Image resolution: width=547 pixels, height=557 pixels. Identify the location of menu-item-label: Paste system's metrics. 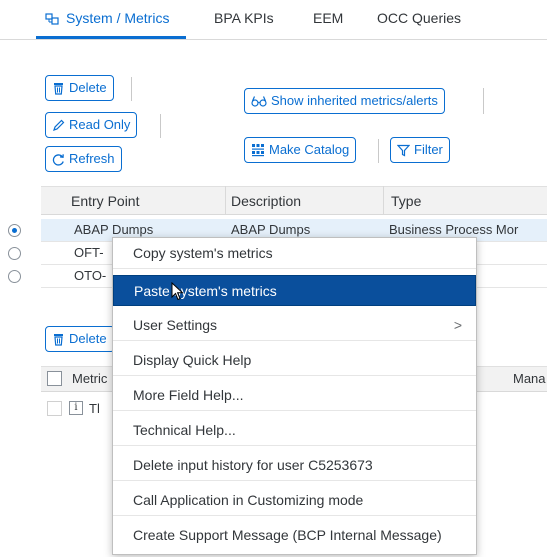
(205, 291).